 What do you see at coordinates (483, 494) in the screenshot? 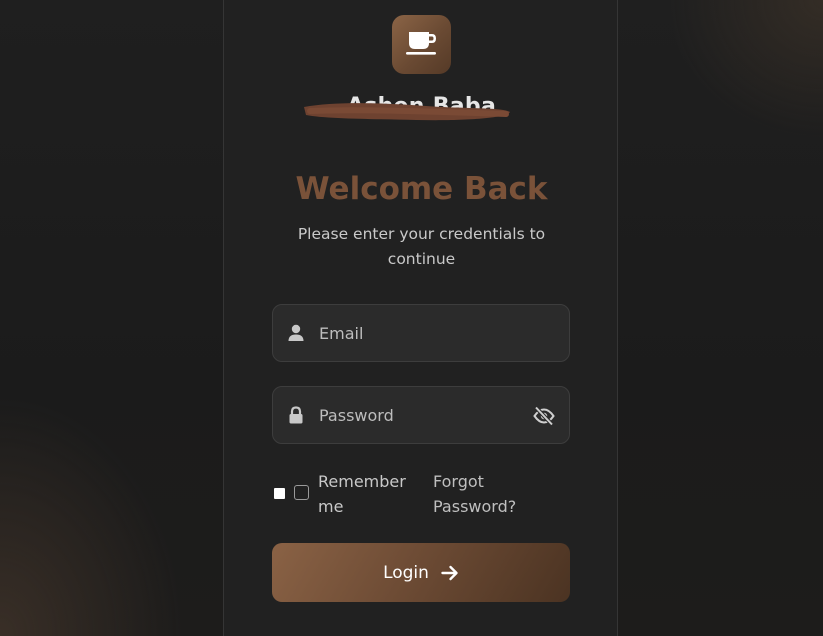
I see `forgot-password-link: Forgot Password?` at bounding box center [483, 494].